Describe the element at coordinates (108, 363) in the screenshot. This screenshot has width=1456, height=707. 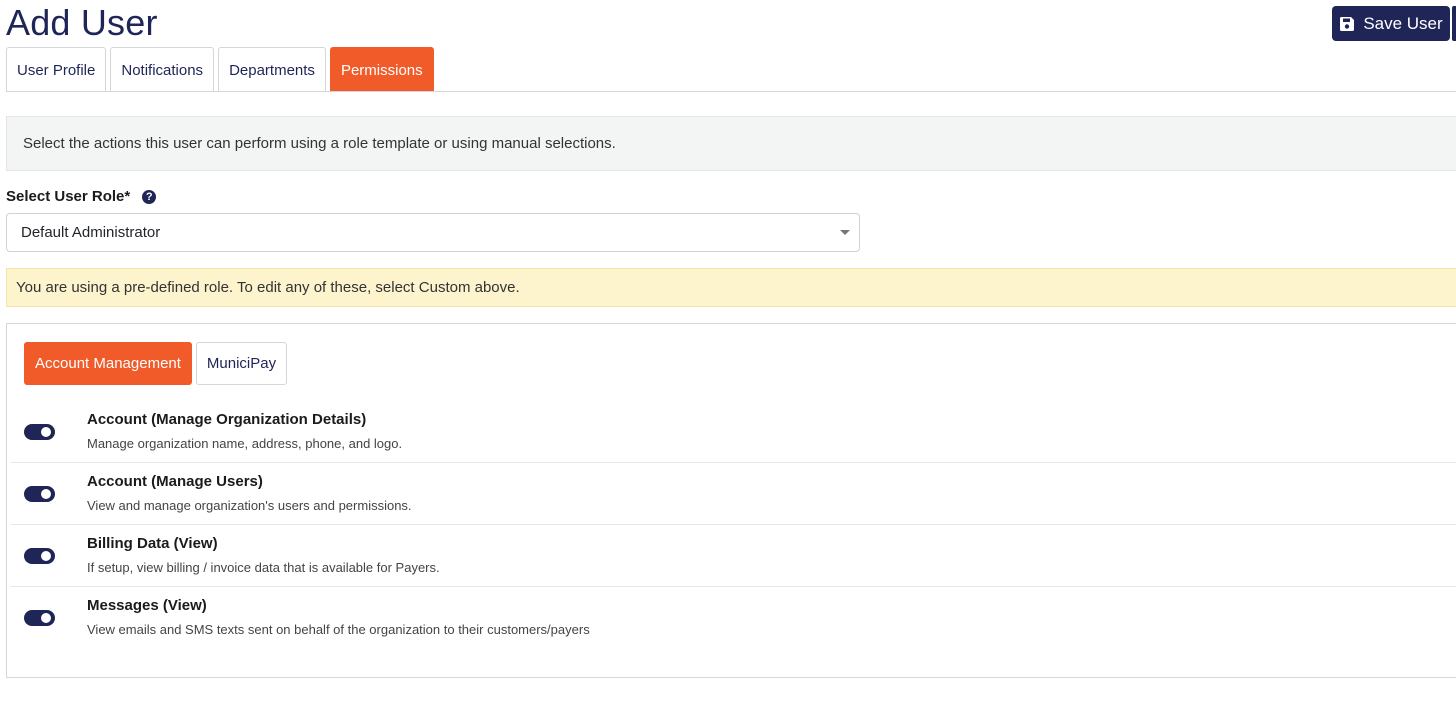
I see `subtab-account-management: Account Management` at that location.